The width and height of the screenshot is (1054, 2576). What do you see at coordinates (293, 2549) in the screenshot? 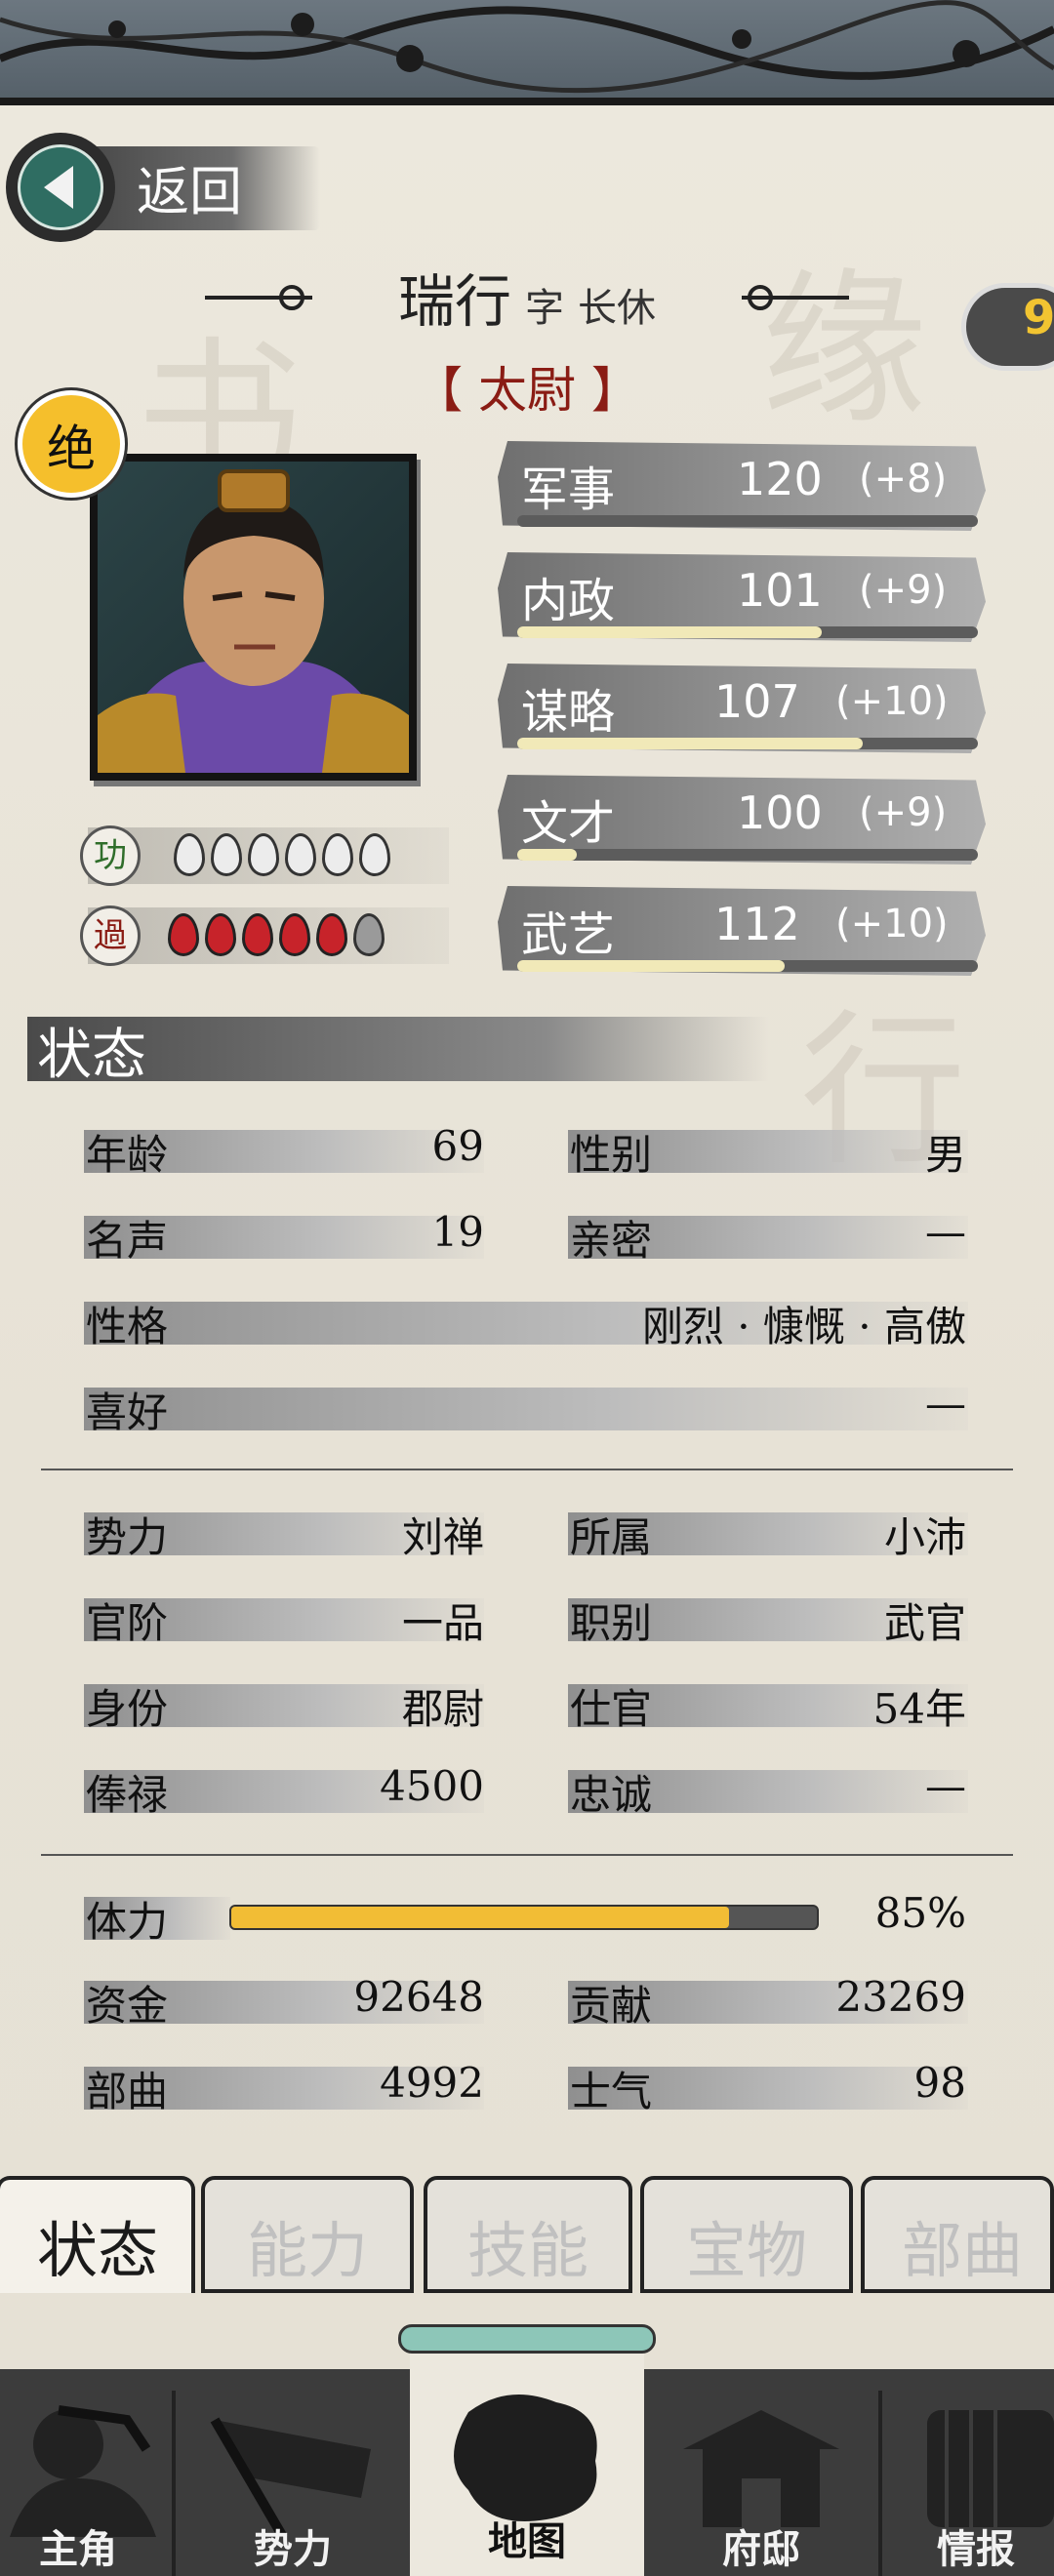
I see `nav-faction-label: 势力` at bounding box center [293, 2549].